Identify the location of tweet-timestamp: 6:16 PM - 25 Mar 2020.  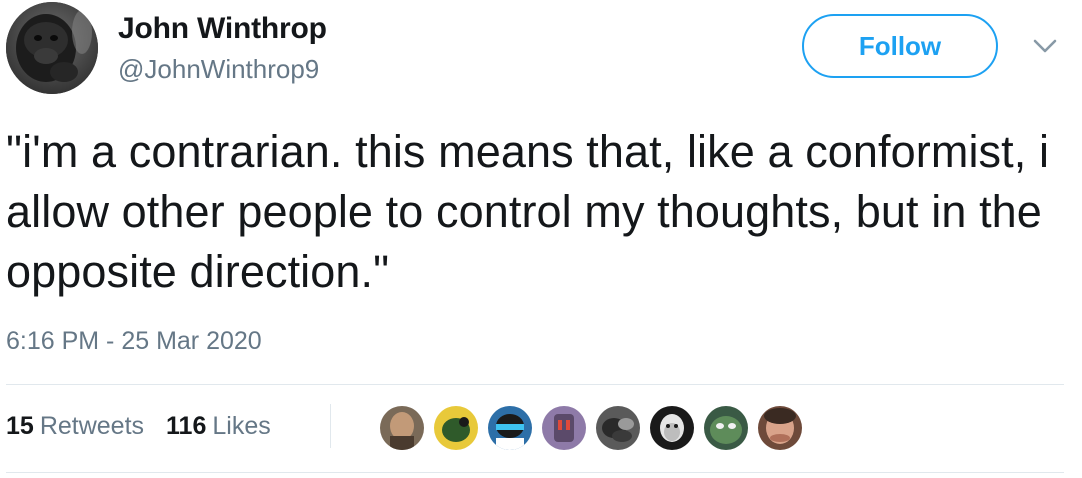
(134, 341).